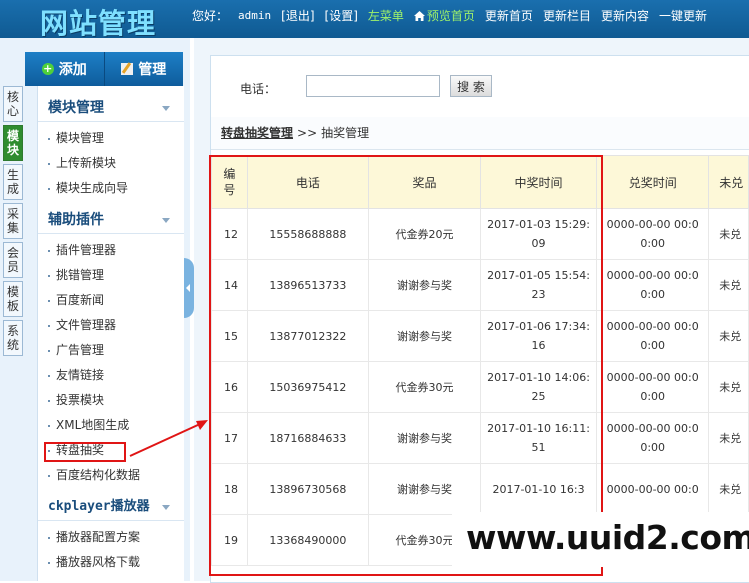 The width and height of the screenshot is (749, 583). I want to click on menu-item-file-manager: 文件管理器, so click(111, 325).